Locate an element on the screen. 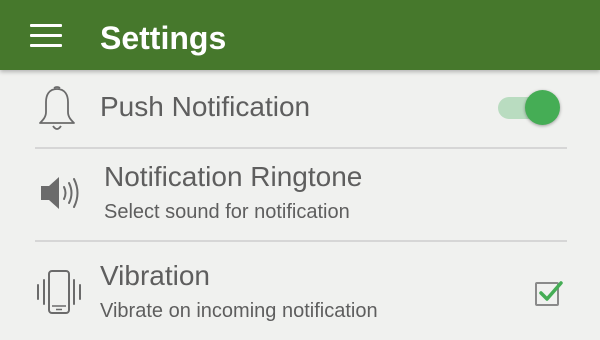  toggle-thumb is located at coordinates (542, 107).